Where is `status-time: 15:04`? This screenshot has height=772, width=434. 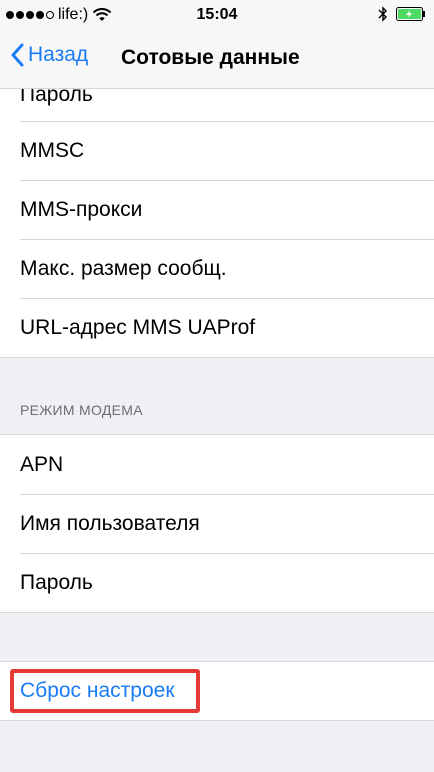 status-time: 15:04 is located at coordinates (217, 14).